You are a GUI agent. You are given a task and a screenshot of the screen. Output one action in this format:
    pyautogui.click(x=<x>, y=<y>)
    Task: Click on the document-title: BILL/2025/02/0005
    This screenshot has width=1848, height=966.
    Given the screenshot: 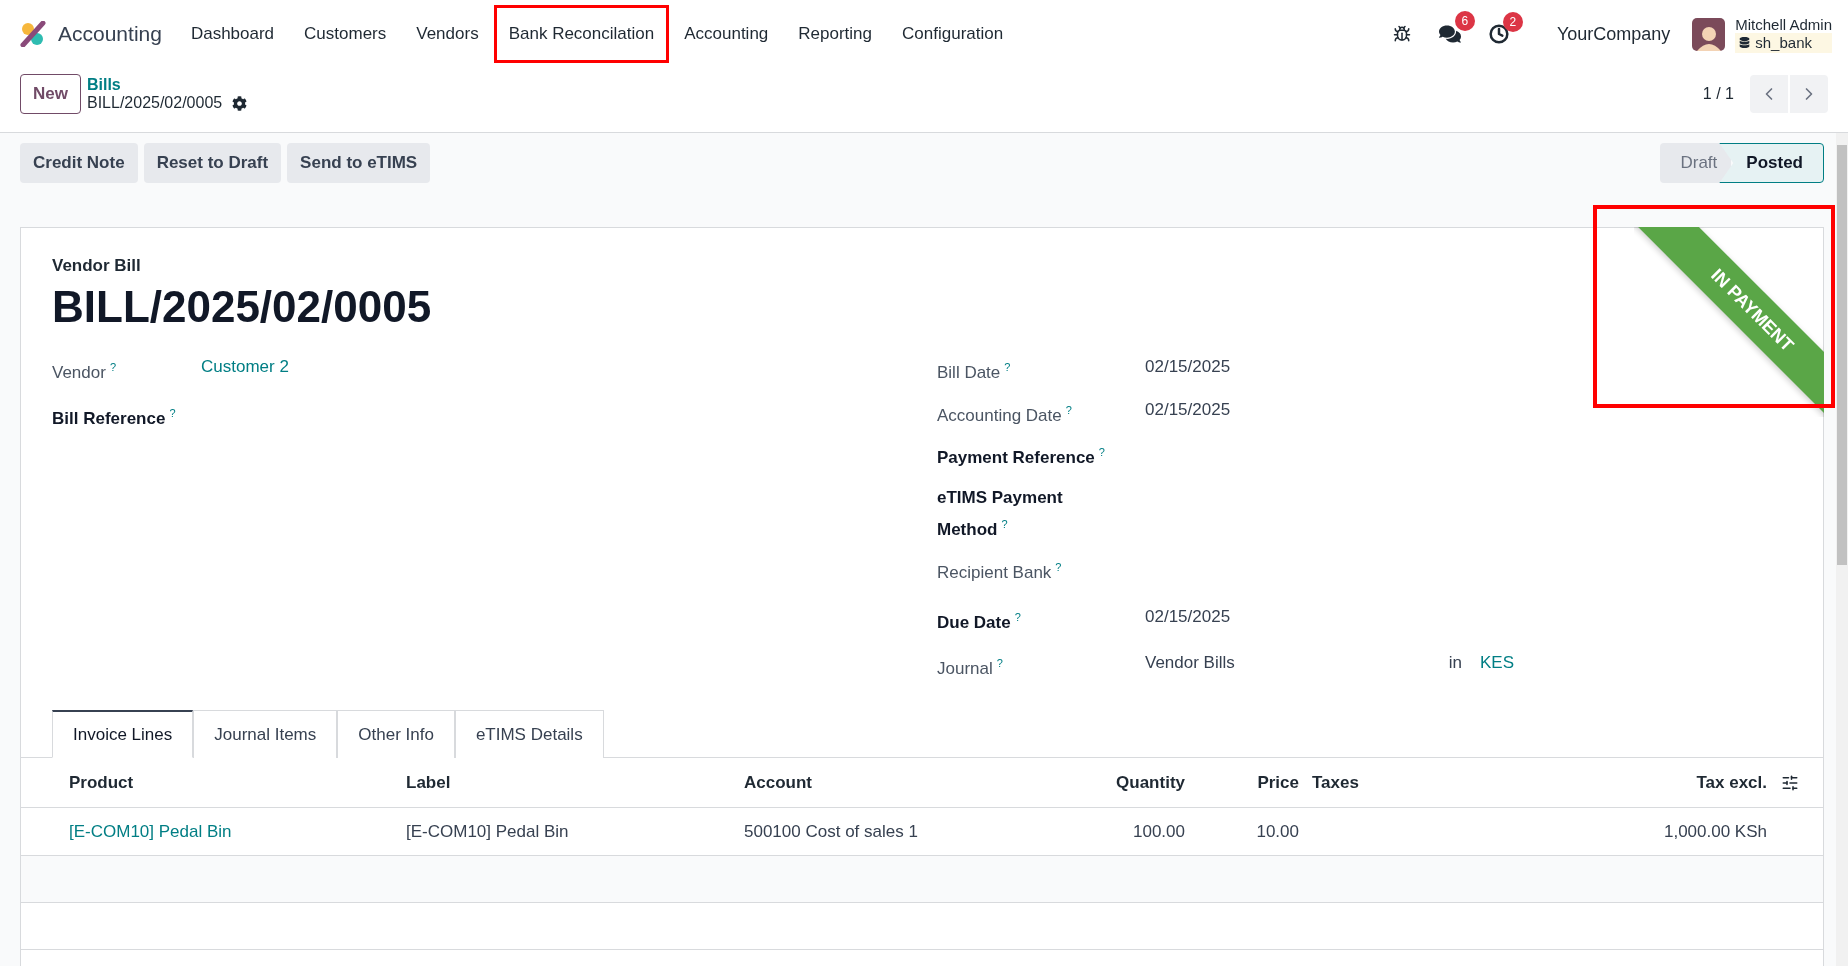 What is the action you would take?
    pyautogui.click(x=242, y=307)
    